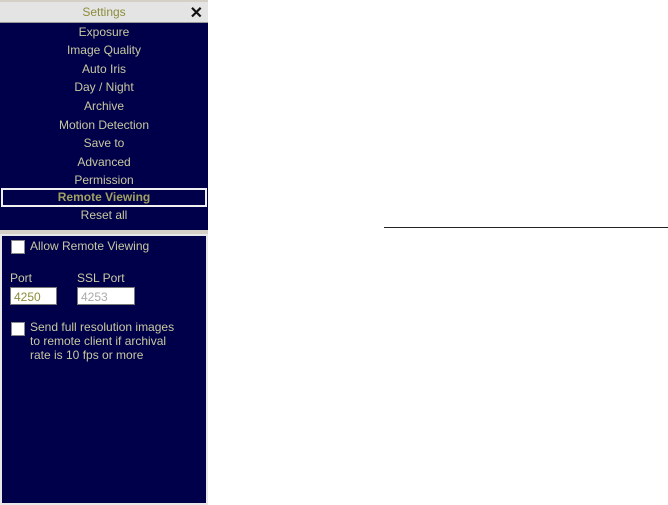 The image size is (668, 505). Describe the element at coordinates (90, 246) in the screenshot. I see `allow-remote-viewing-label: Allow Remote Viewing` at that location.